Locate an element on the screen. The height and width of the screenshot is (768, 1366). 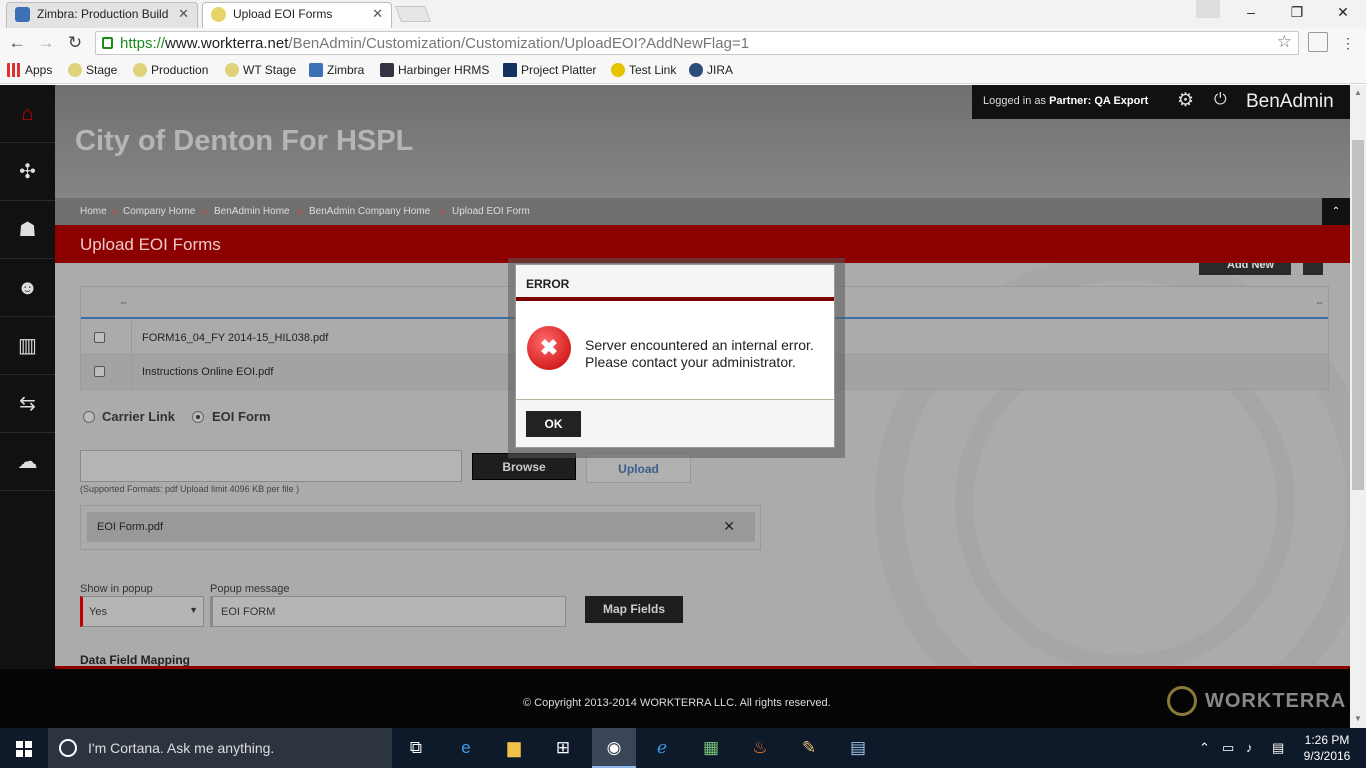
breadcrumb-item: Home is located at coordinates (93, 211).